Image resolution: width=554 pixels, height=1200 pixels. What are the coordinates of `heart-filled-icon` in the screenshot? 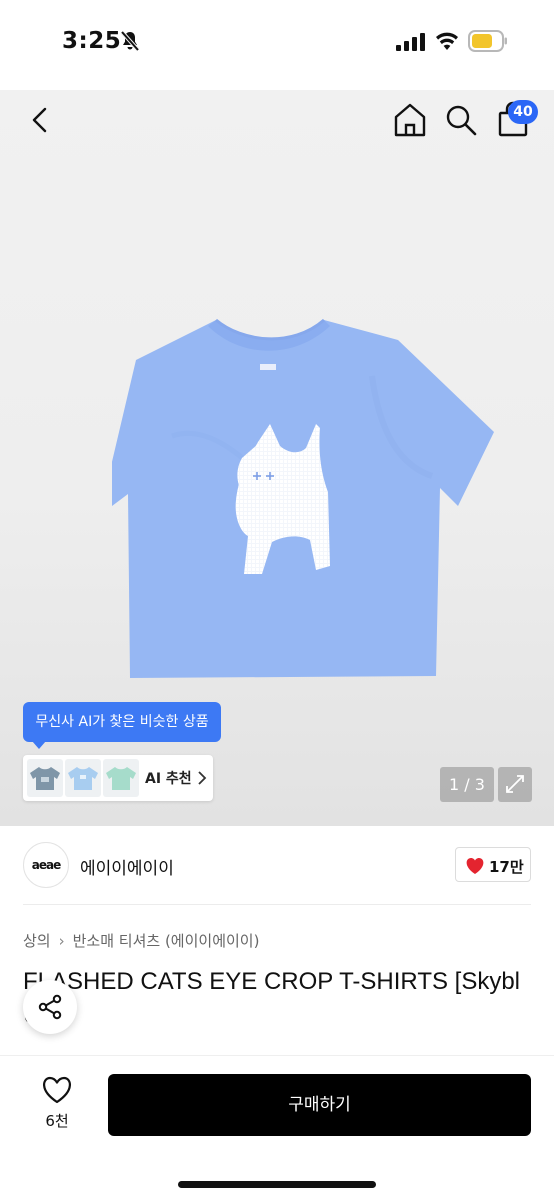 It's located at (475, 866).